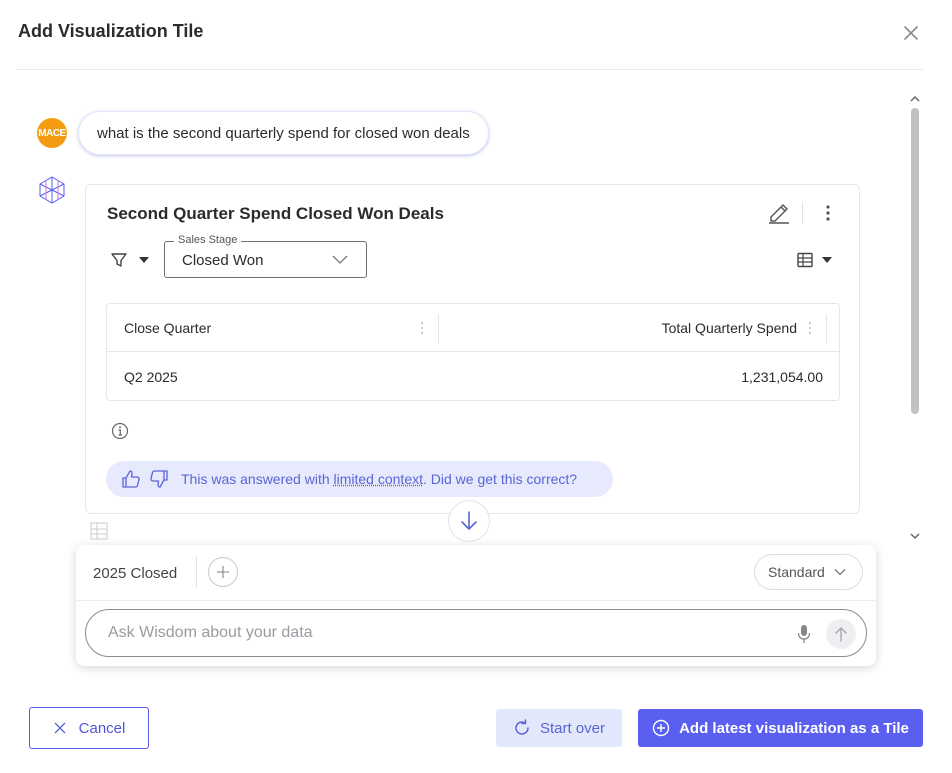 This screenshot has width=952, height=773. Describe the element at coordinates (120, 431) in the screenshot. I see `info-icon` at that location.